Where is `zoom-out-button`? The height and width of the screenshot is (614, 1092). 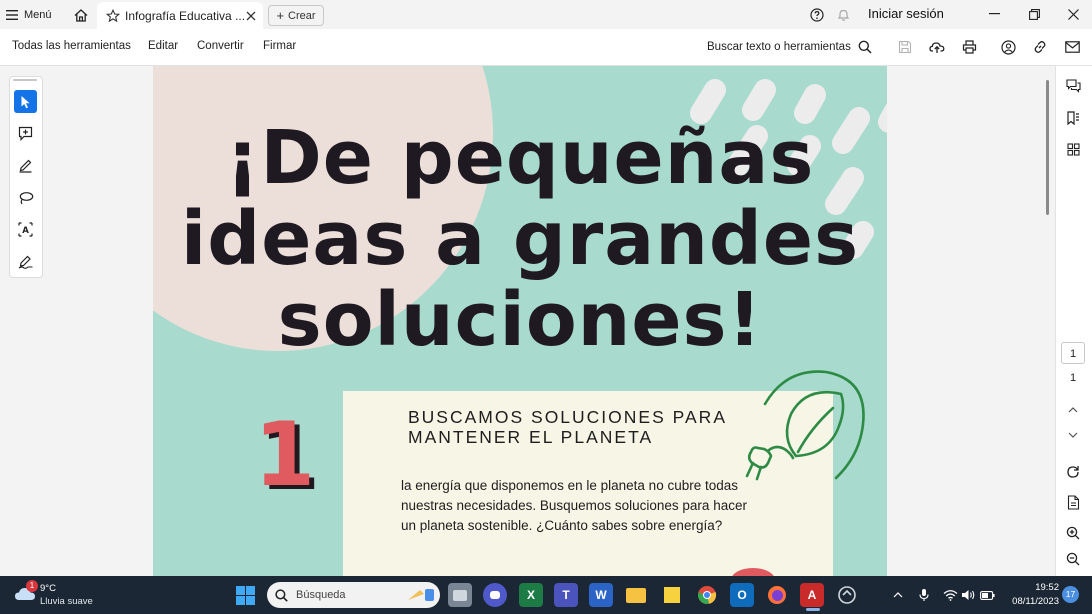
zoom-out-button is located at coordinates (1073, 559).